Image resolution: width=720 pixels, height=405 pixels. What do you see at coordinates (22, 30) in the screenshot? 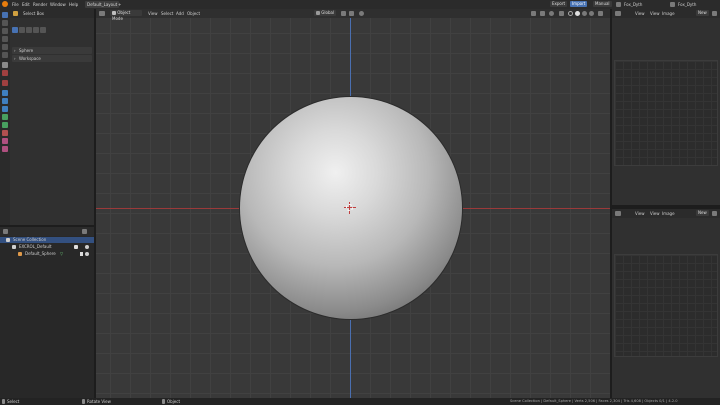
I see `mode-extend-icon` at bounding box center [22, 30].